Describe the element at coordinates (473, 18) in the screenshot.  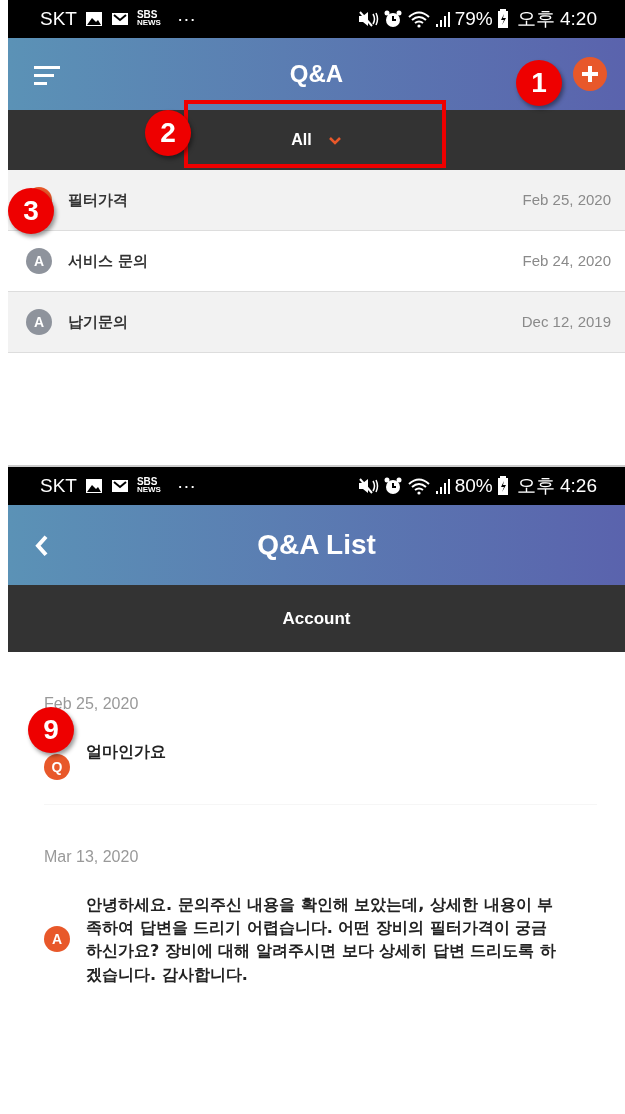
I see `battery-percent: 79%` at that location.